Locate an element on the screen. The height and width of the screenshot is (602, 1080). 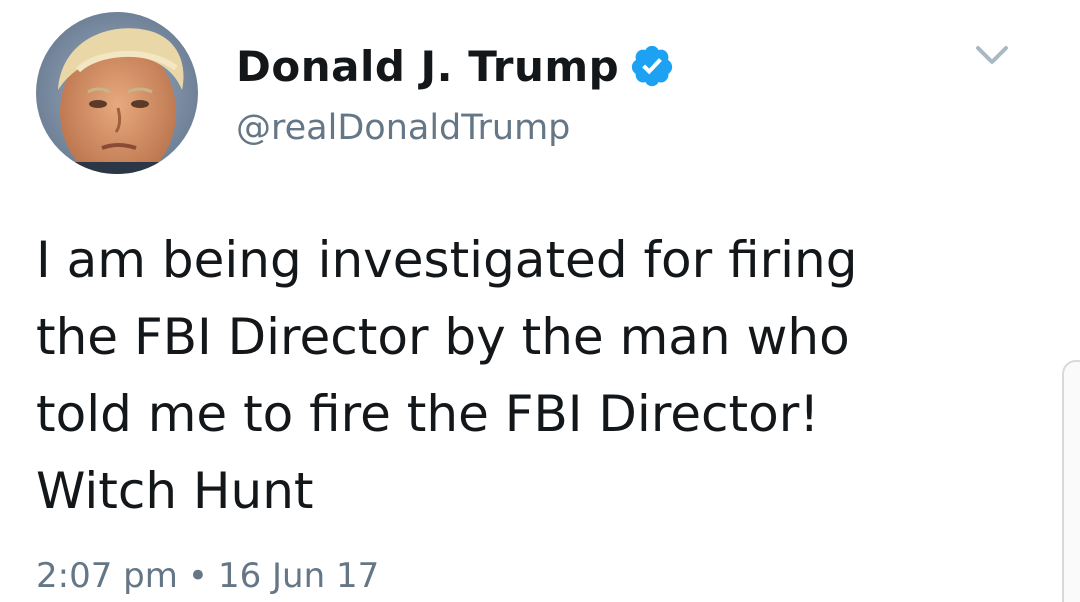
tweet-time: 2:07 pm is located at coordinates (107, 576).